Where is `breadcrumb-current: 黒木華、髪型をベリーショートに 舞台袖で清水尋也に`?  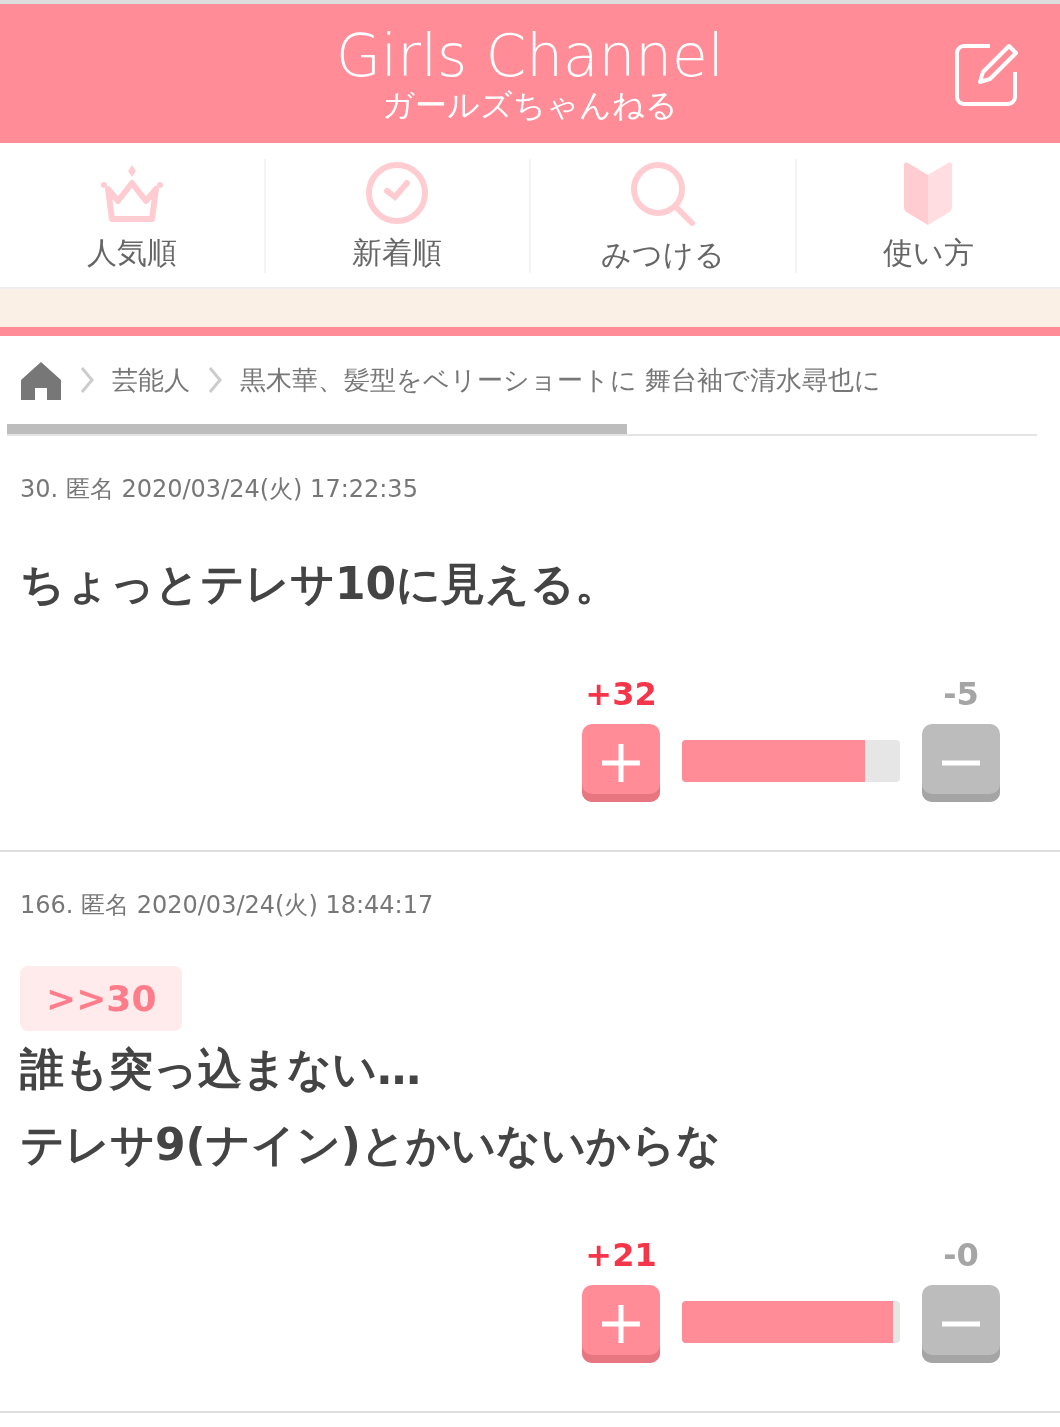 breadcrumb-current: 黒木華、髪型をベリーショートに 舞台袖で清水尋也に is located at coordinates (561, 380).